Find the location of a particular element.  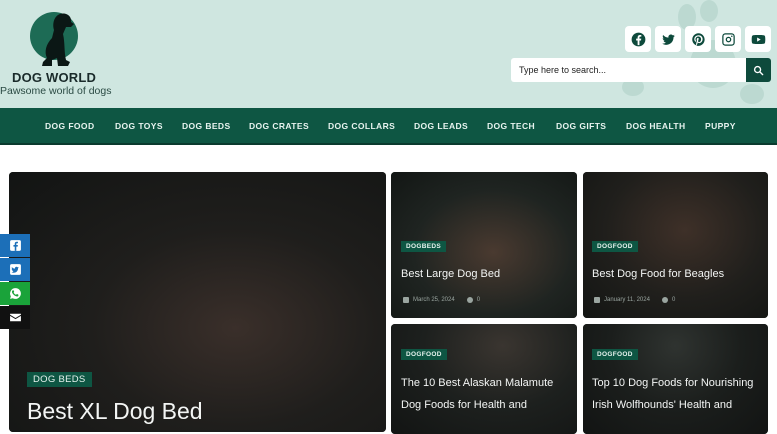

share-whatsapp-button is located at coordinates (15, 293).